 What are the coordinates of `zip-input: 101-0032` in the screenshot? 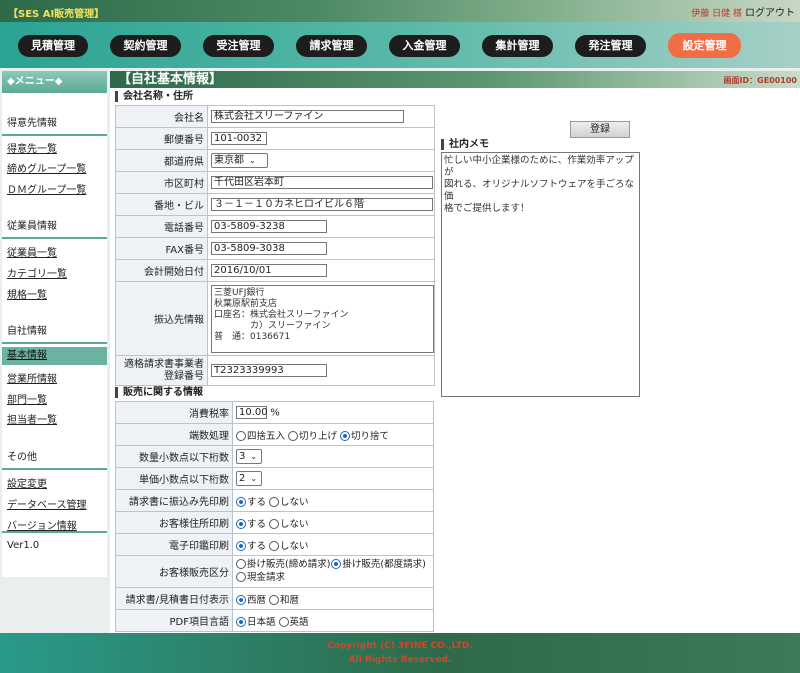 It's located at (239, 138).